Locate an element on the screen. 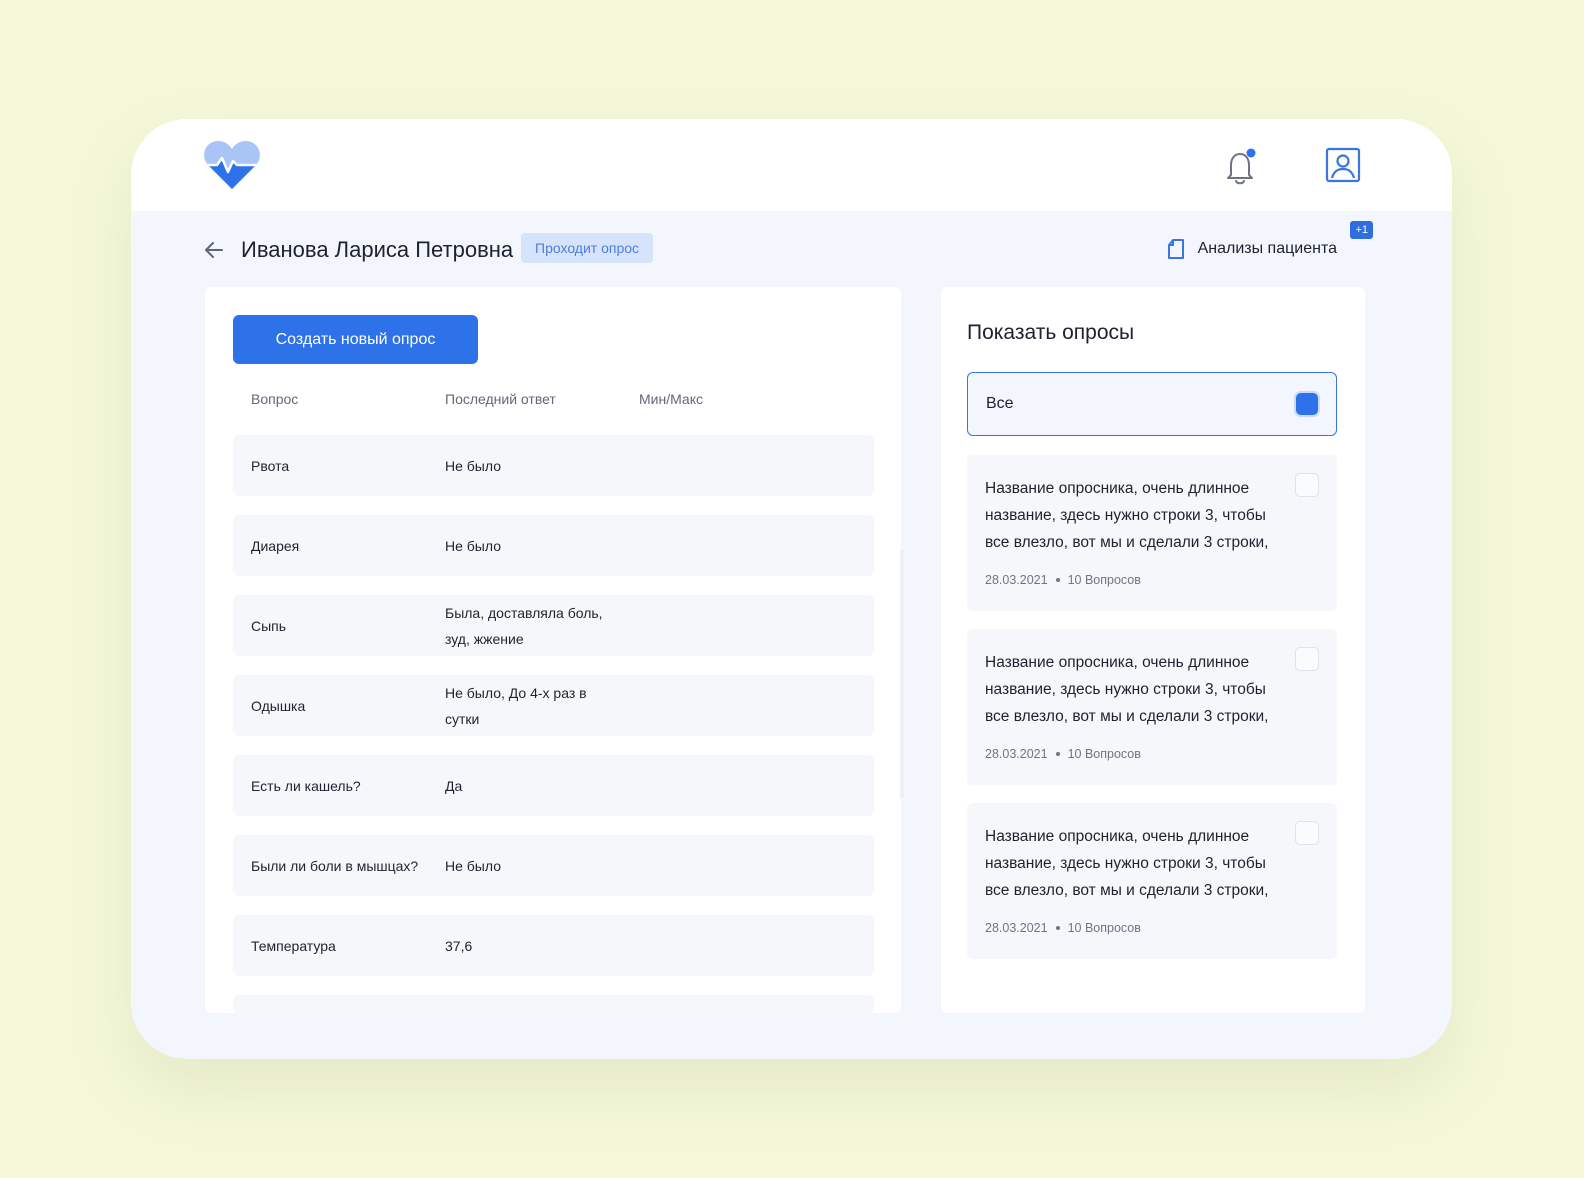 The image size is (1584, 1178). status-badge: Проходит опрос is located at coordinates (587, 248).